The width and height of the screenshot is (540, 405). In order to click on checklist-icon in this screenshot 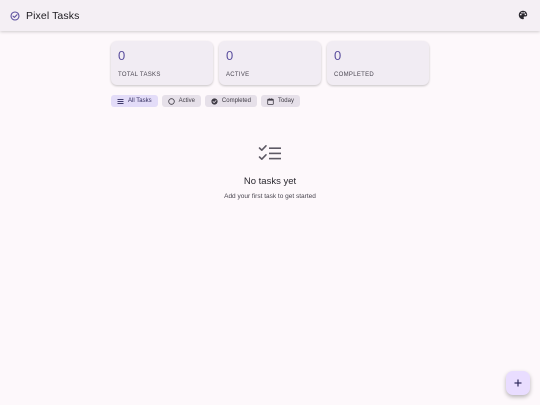, I will do `click(269, 152)`.